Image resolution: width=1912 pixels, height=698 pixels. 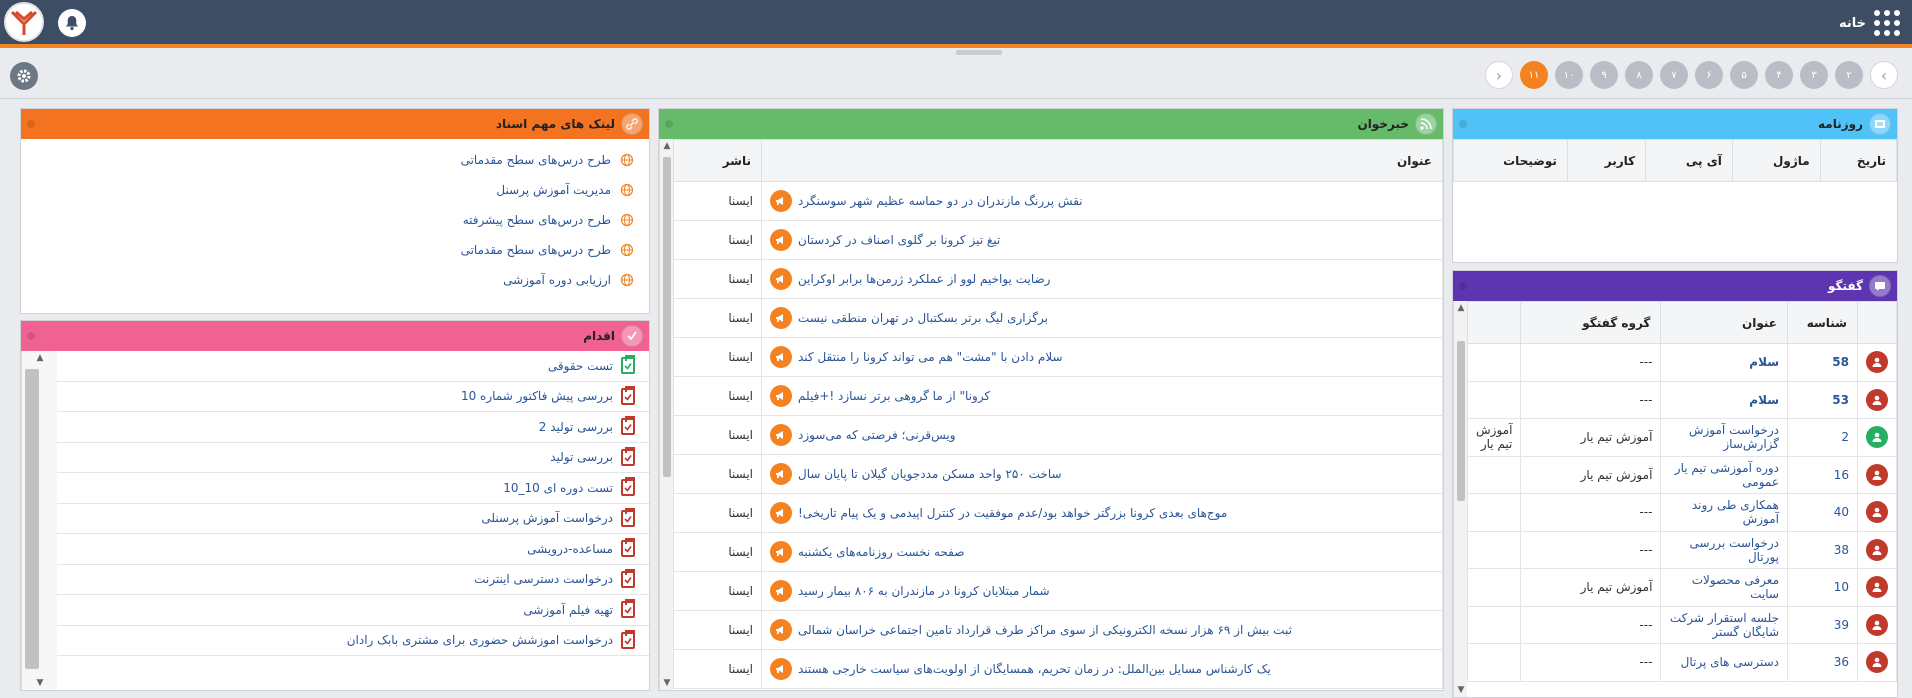 I want to click on column-header-journal: آی پی, so click(x=1689, y=160).